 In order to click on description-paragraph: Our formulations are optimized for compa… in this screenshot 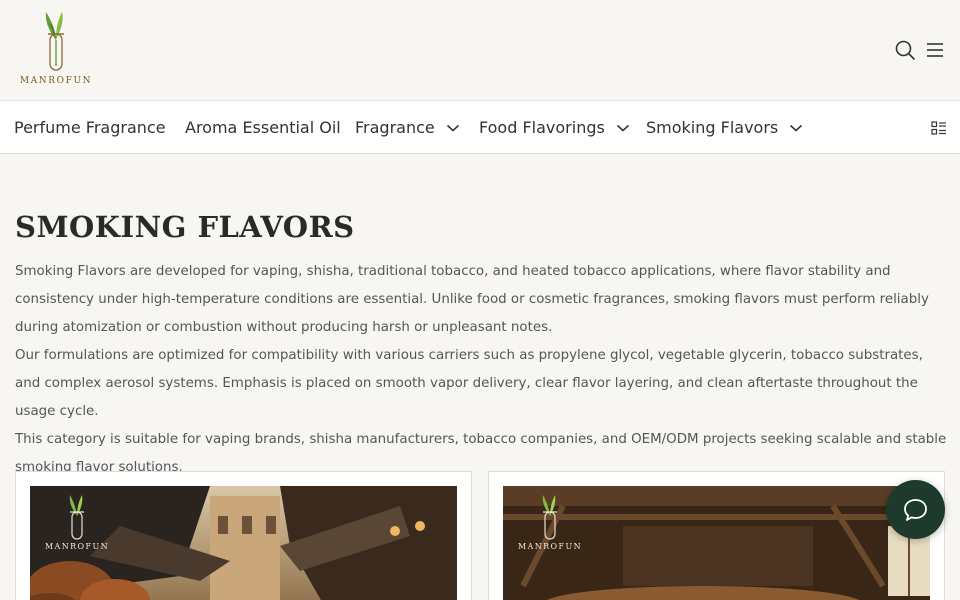, I will do `click(469, 383)`.